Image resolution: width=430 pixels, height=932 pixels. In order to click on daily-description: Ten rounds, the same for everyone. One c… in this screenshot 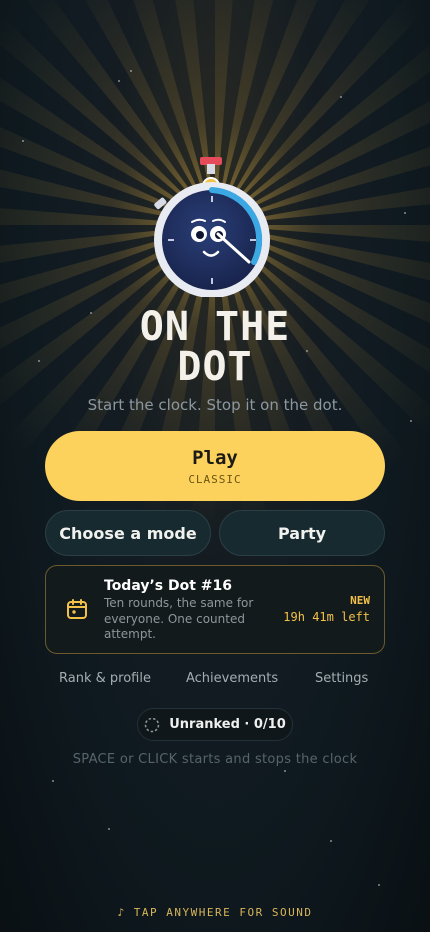, I will do `click(179, 618)`.